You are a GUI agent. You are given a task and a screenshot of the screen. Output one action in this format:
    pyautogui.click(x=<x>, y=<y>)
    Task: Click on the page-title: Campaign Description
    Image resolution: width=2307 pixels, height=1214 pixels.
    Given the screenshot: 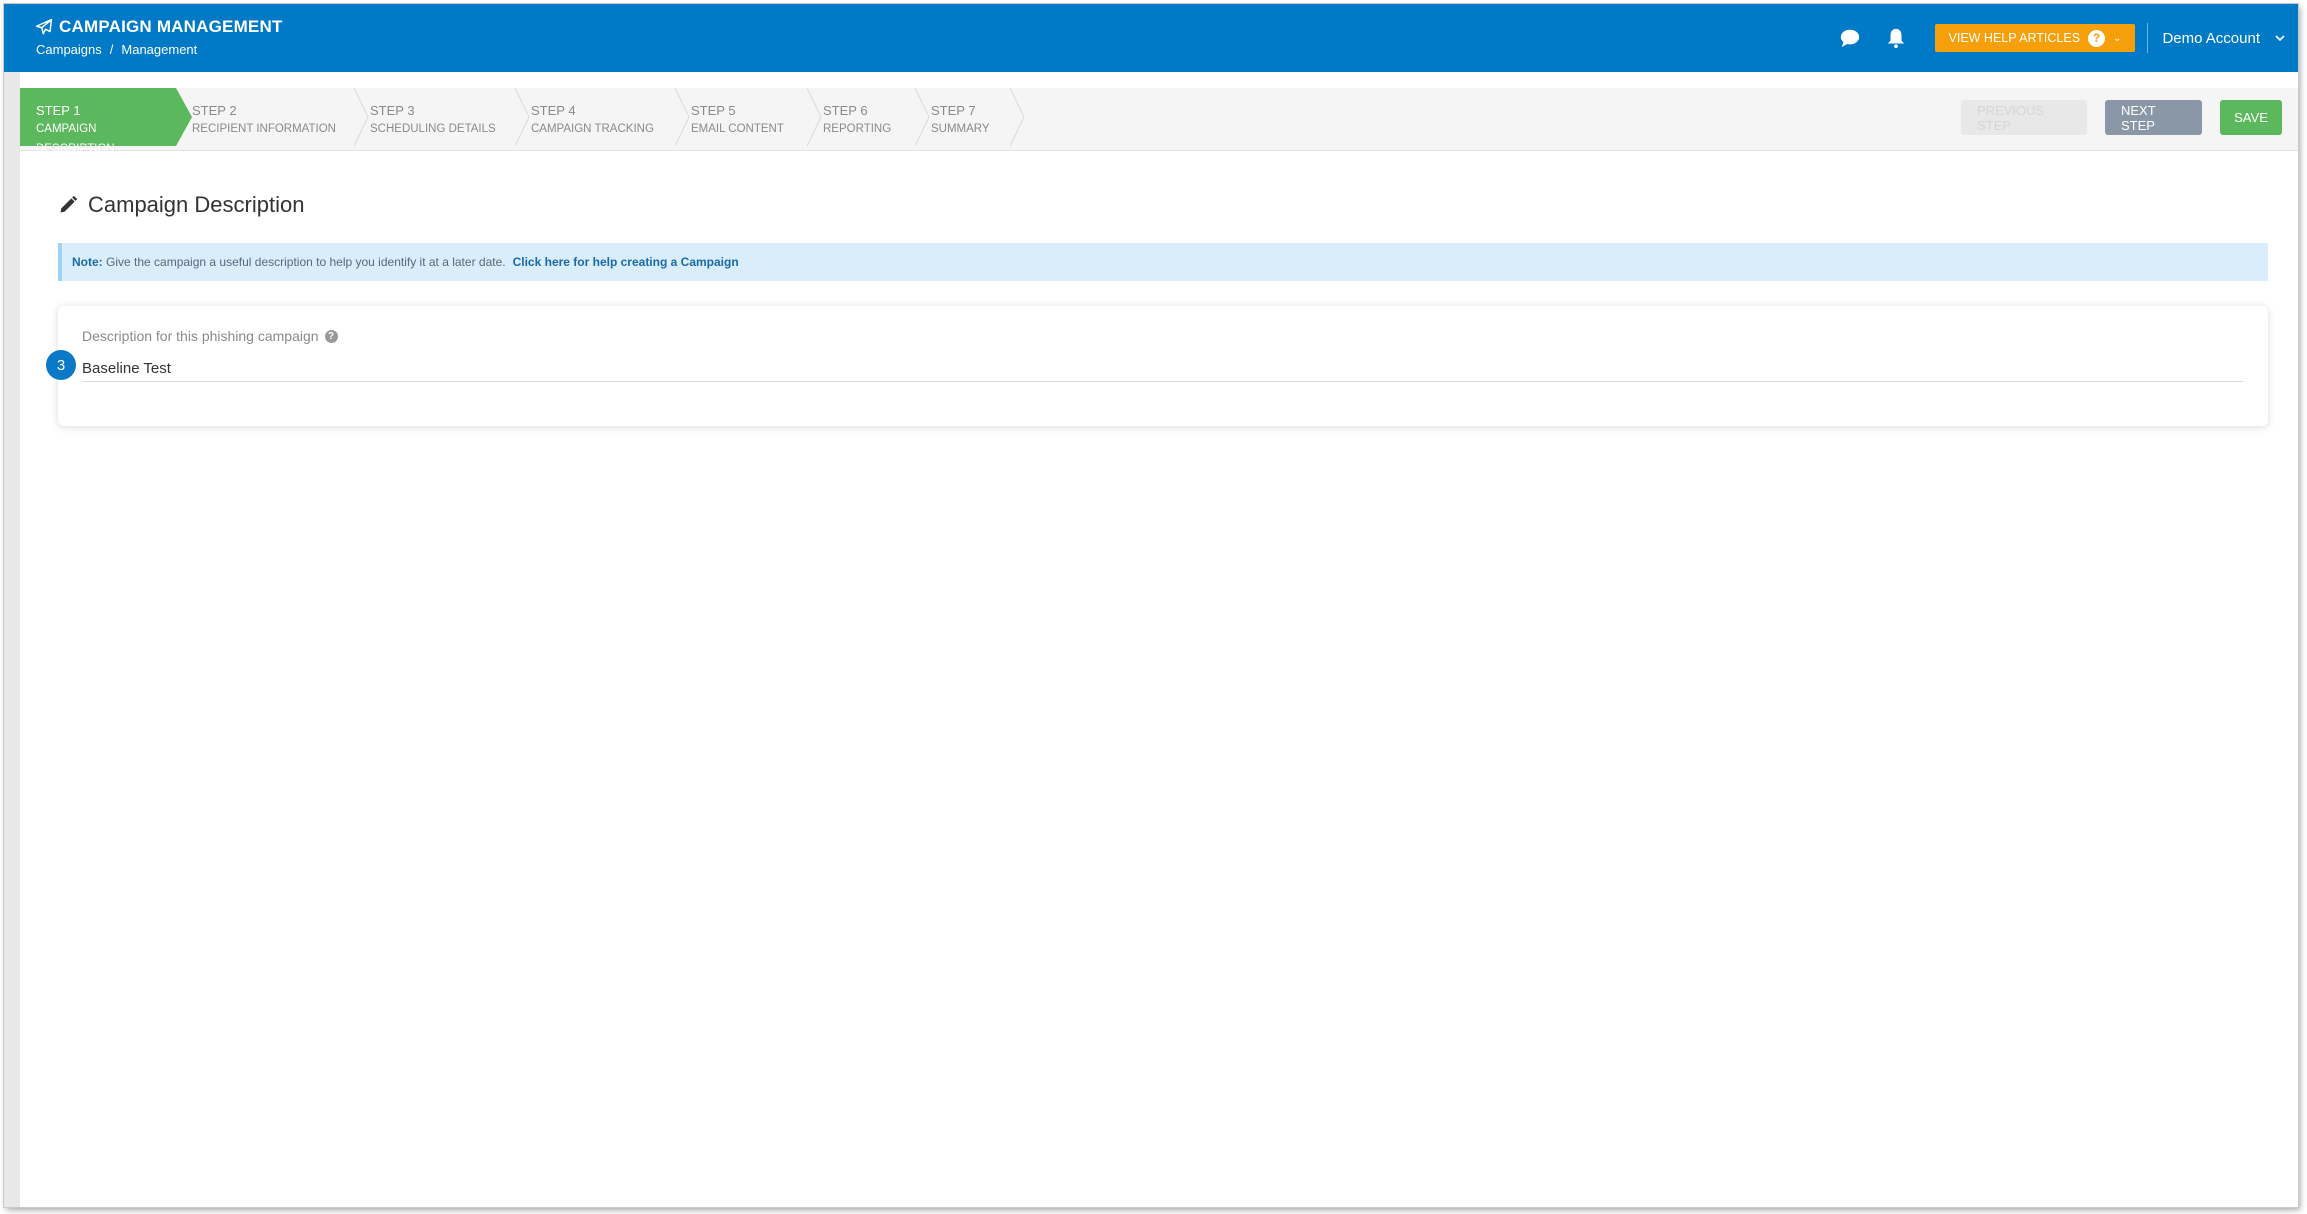 What is the action you would take?
    pyautogui.click(x=181, y=205)
    